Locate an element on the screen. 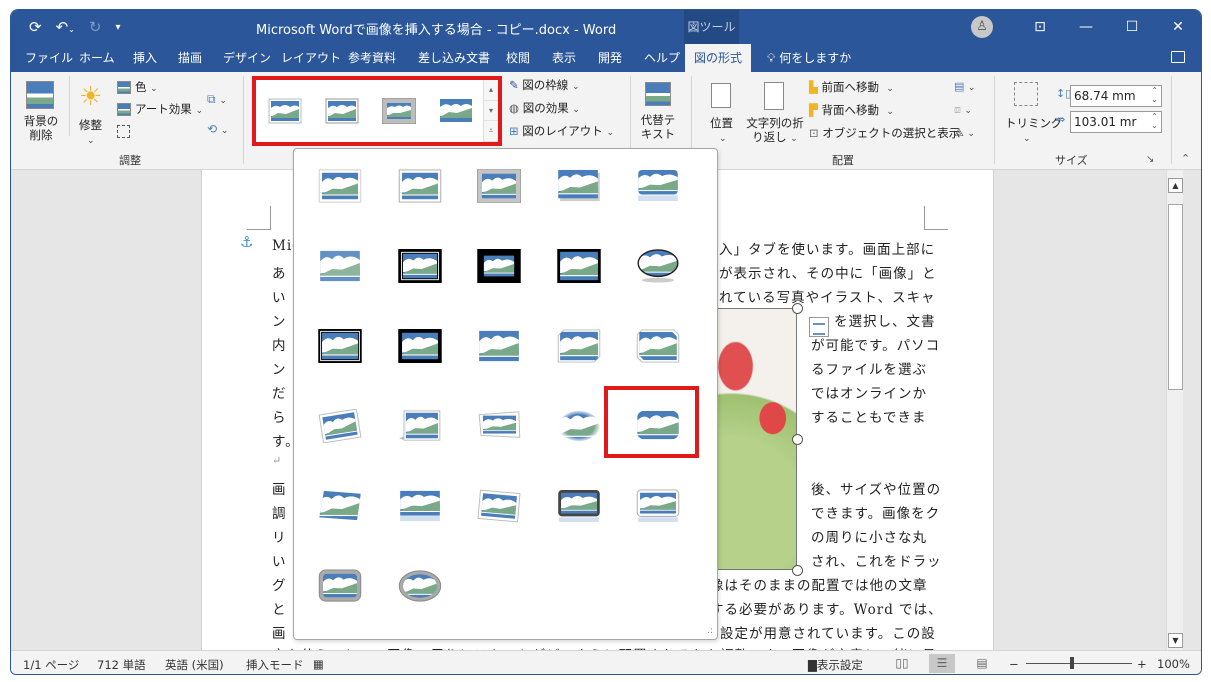 The image size is (1211, 682). language-status: 英語 (米国) is located at coordinates (194, 665).